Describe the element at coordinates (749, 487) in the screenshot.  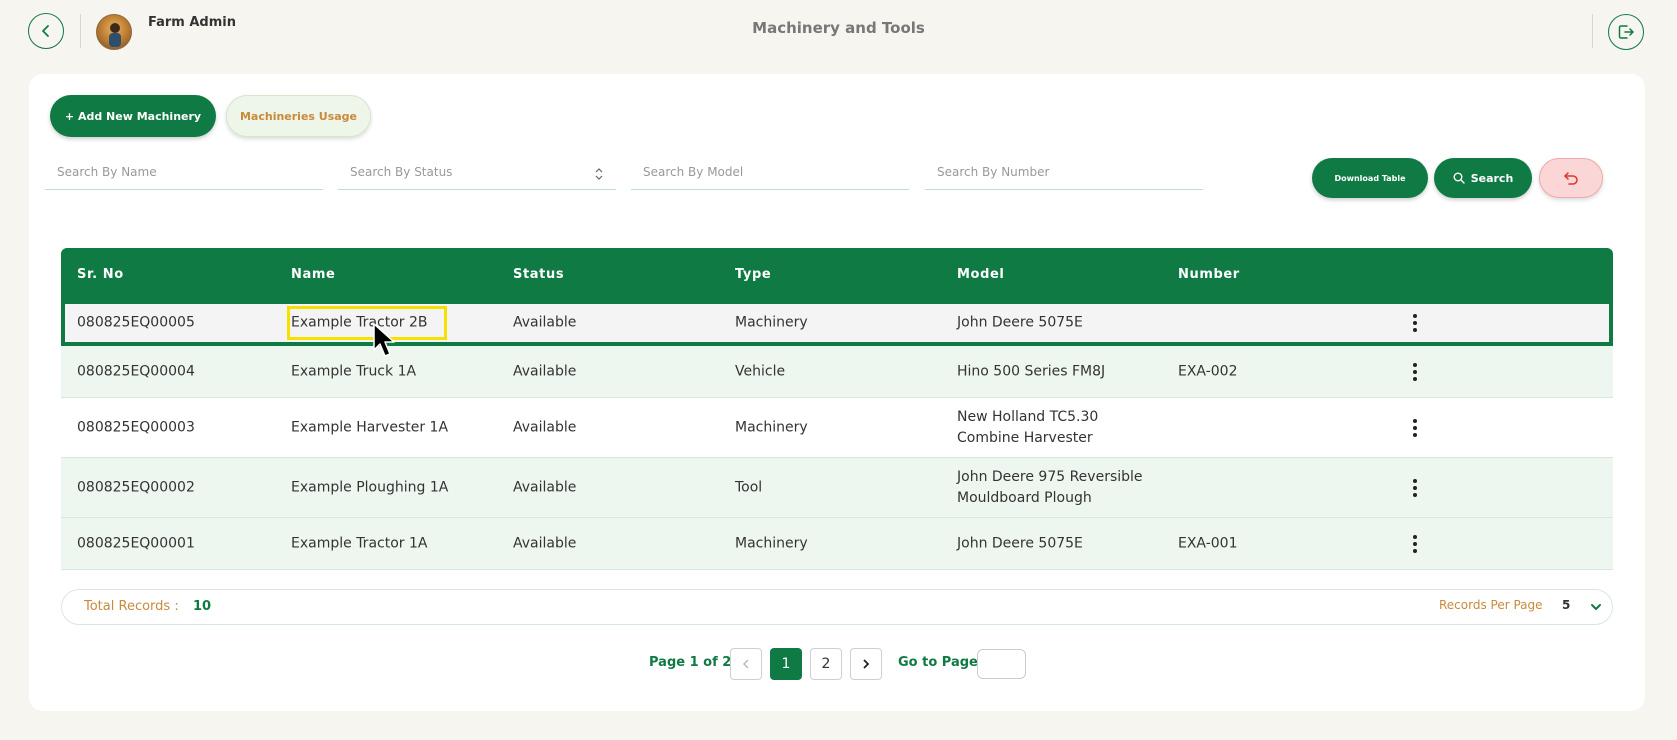
I see `cell-type: Tool` at that location.